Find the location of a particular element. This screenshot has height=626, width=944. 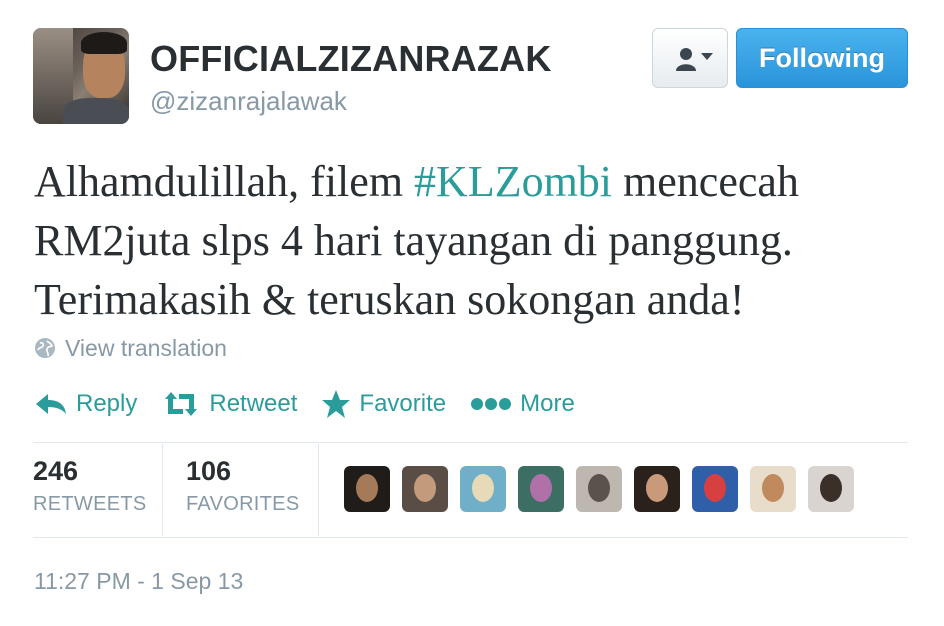

tweet-actions: Reply Retweet Favorite More is located at coordinates (316, 404).